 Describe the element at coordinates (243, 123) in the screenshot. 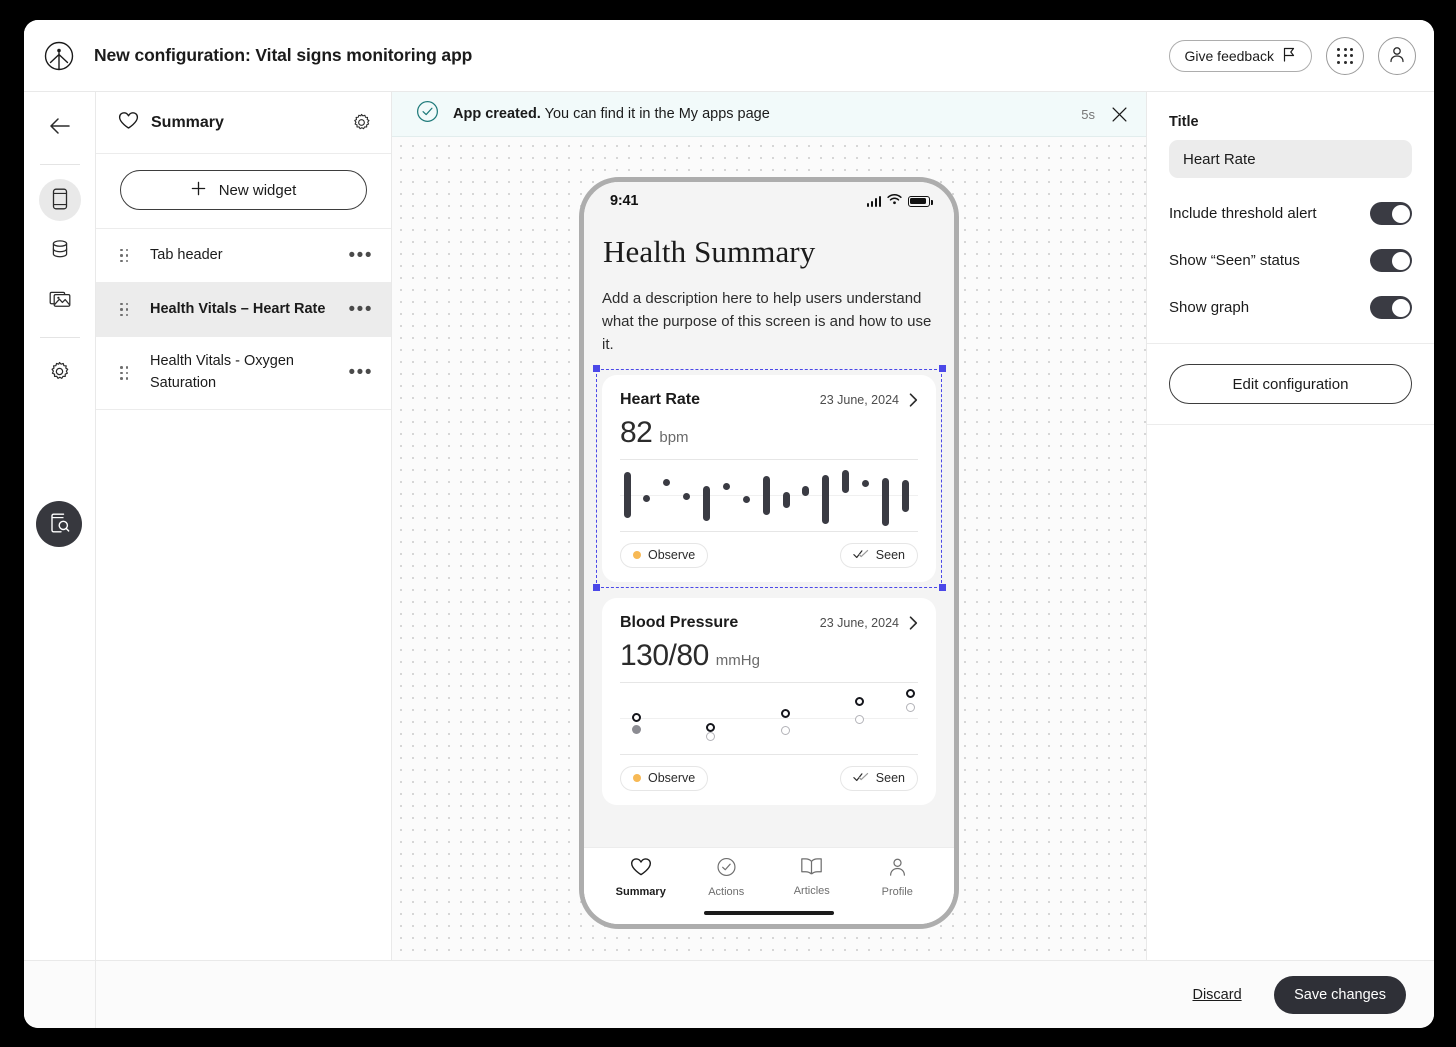

I see `panel-header: Summary` at that location.